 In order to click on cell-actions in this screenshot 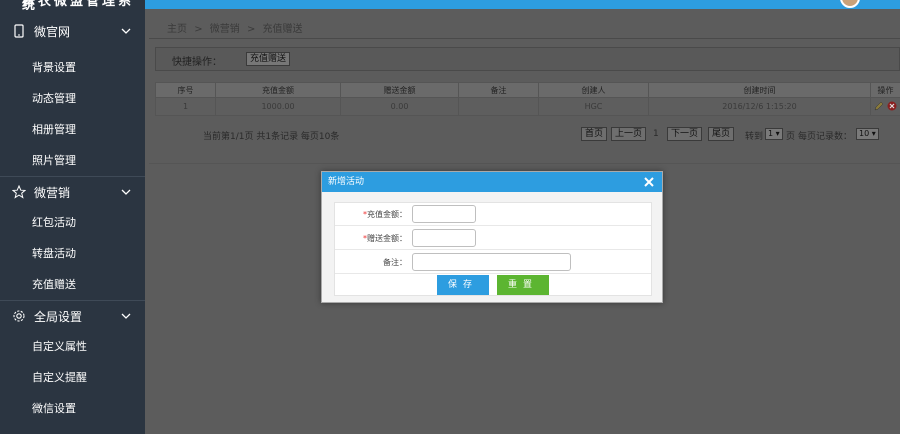, I will do `click(885, 106)`.